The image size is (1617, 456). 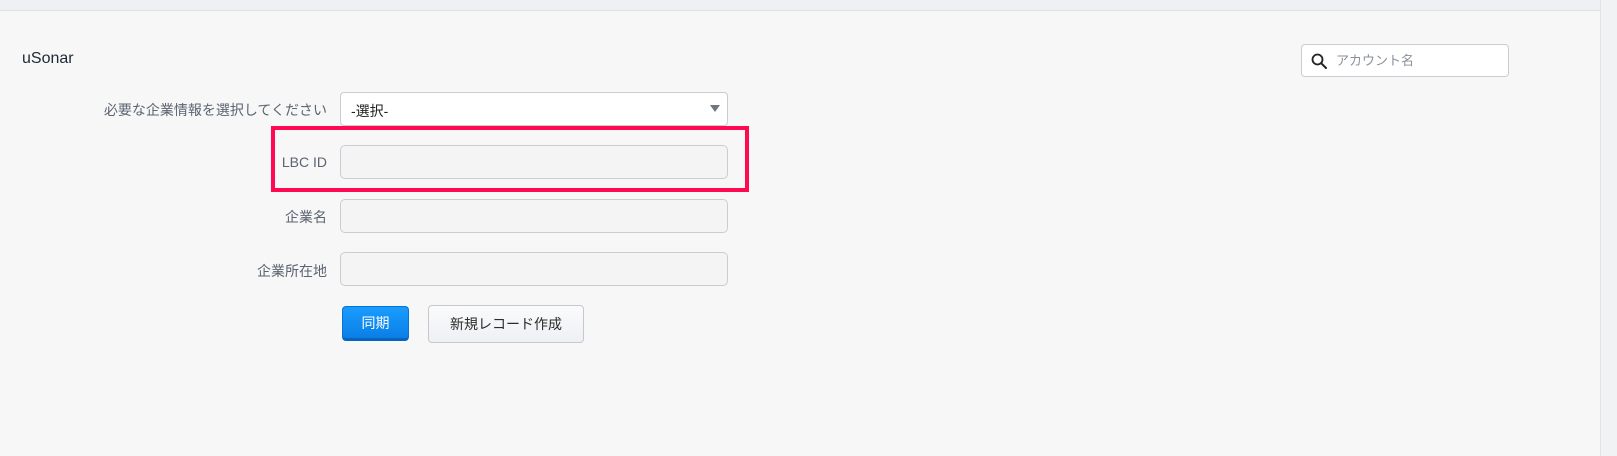 What do you see at coordinates (304, 162) in the screenshot?
I see `lbc-id-label: LBC ID` at bounding box center [304, 162].